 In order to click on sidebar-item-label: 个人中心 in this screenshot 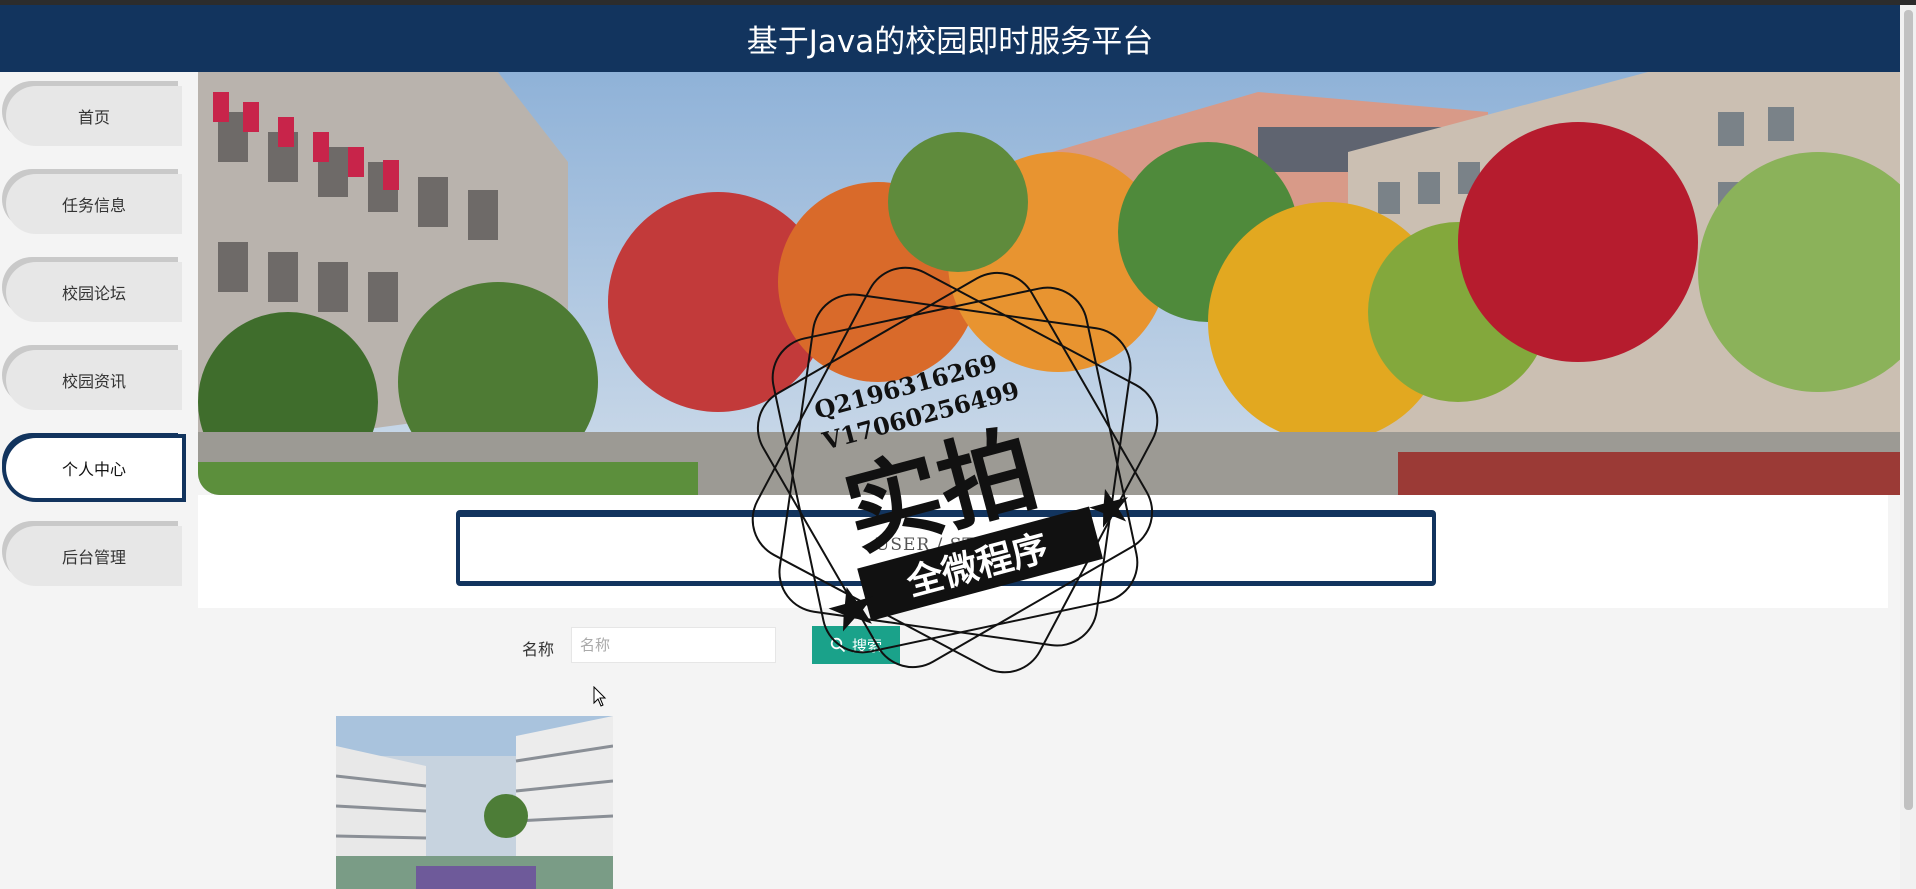, I will do `click(93, 469)`.